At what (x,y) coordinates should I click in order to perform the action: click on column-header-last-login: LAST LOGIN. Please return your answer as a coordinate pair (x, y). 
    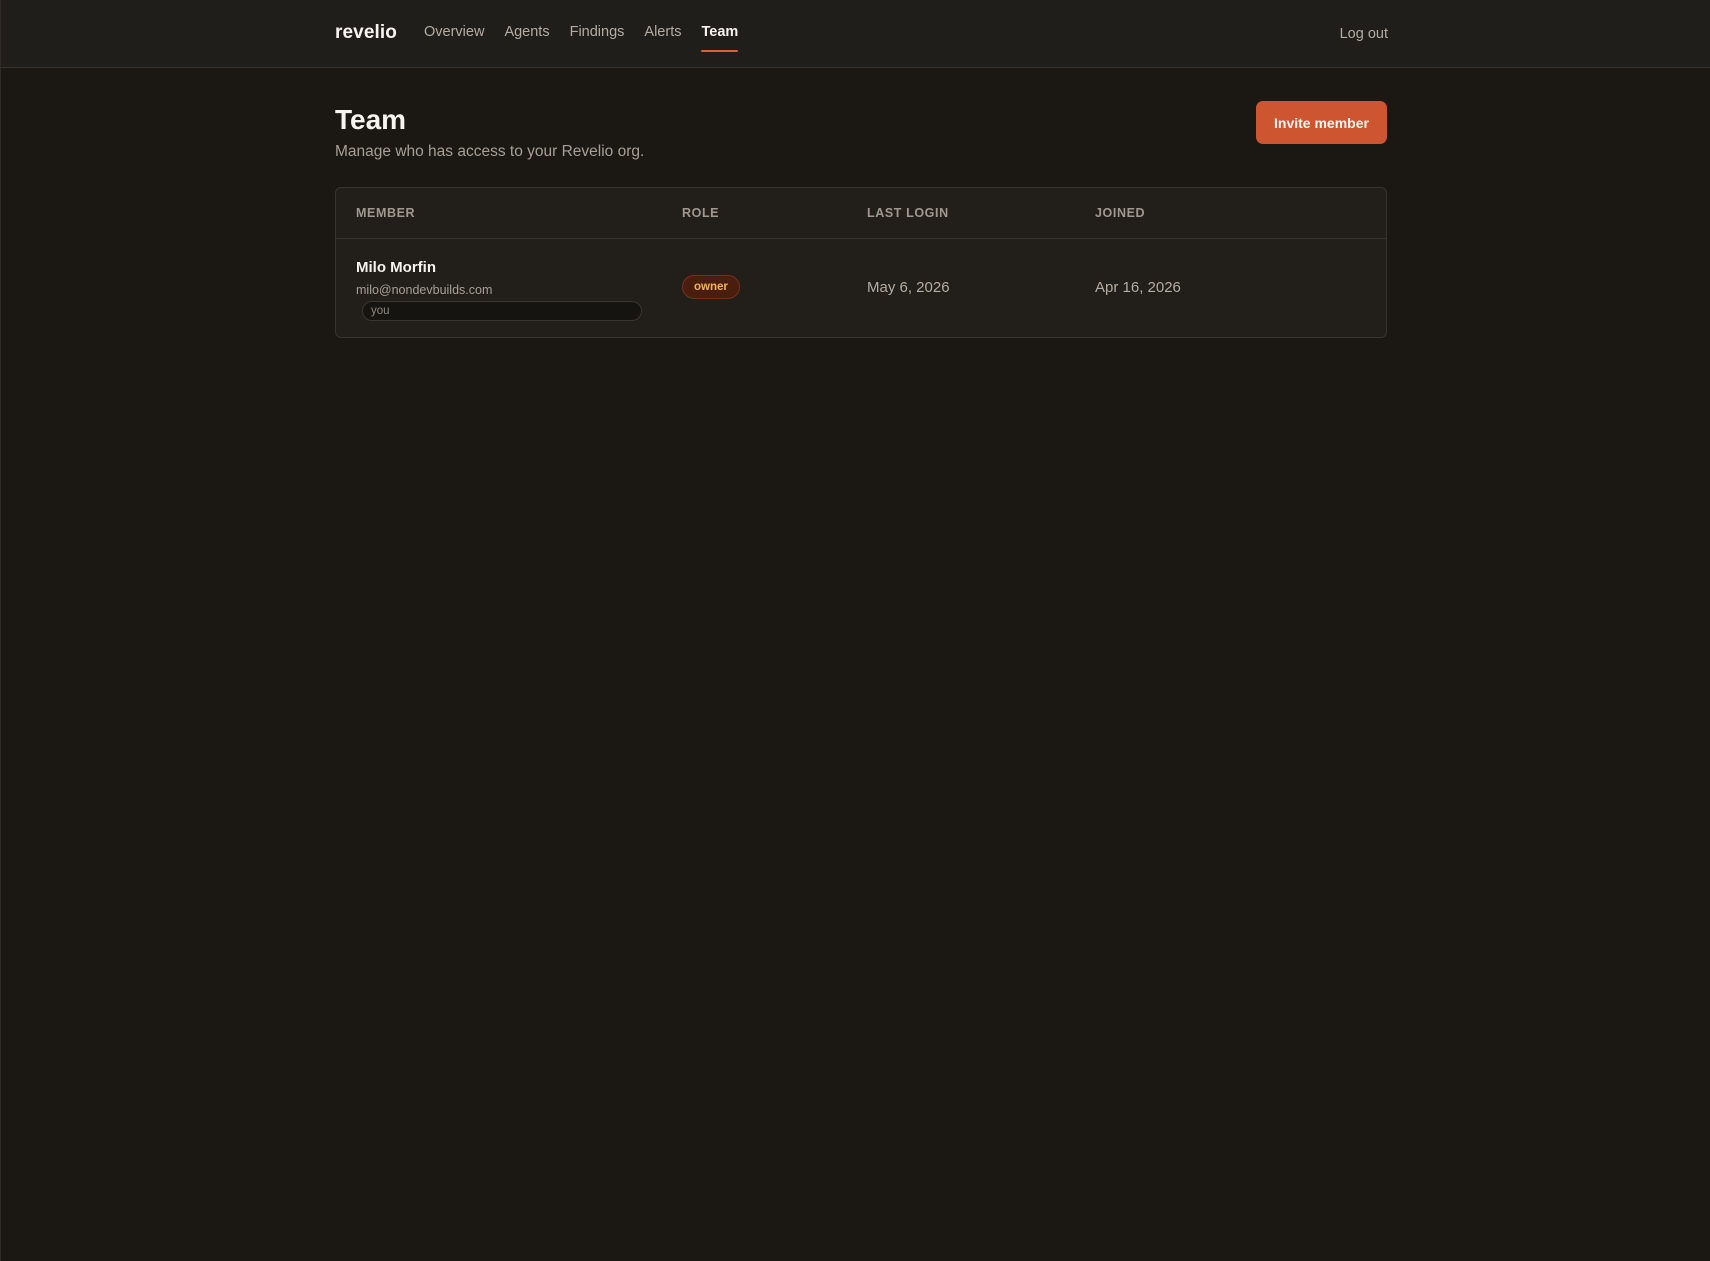
    Looking at the image, I should click on (908, 213).